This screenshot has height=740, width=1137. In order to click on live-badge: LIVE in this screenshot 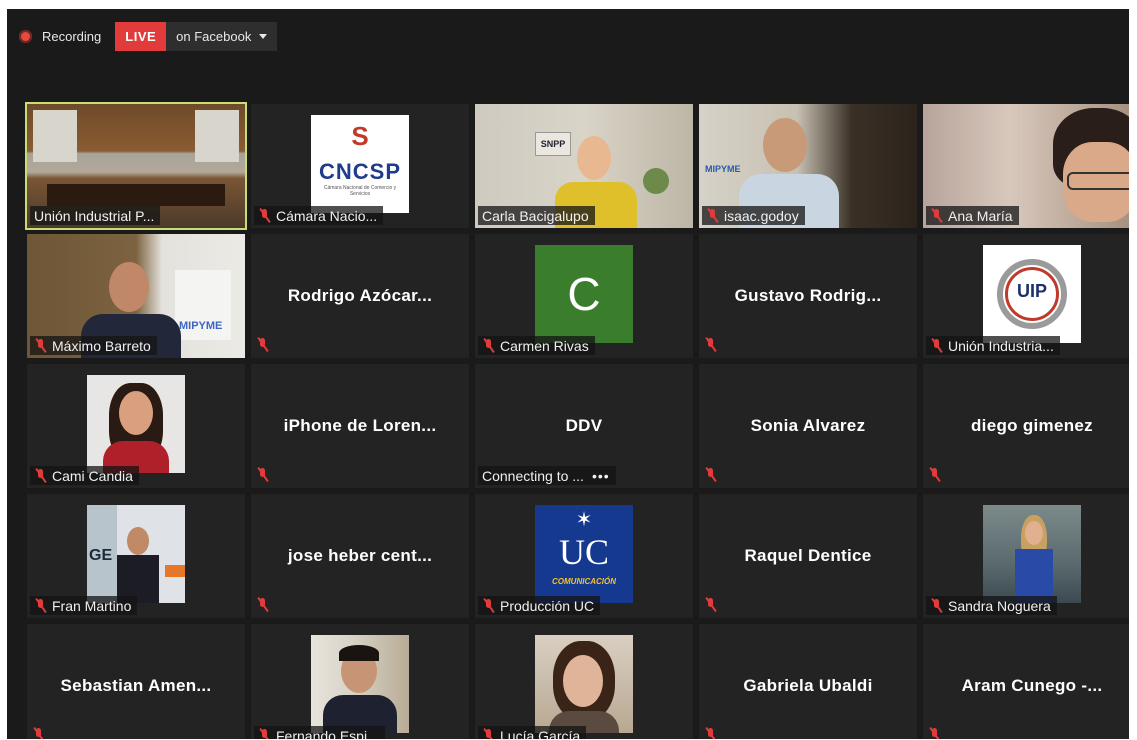, I will do `click(141, 36)`.